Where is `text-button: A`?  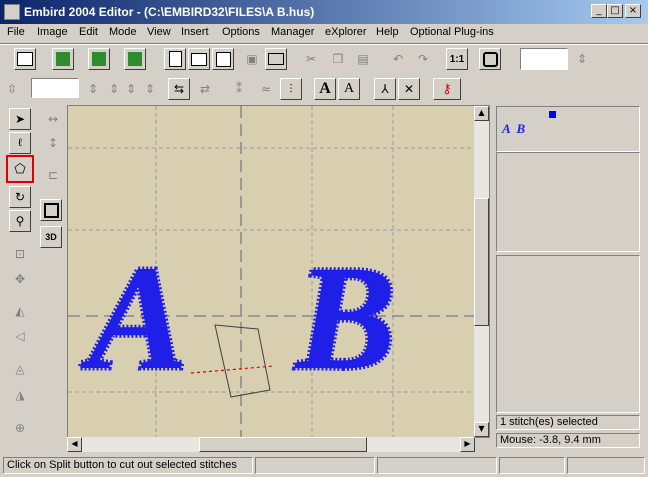
text-button: A is located at coordinates (325, 89).